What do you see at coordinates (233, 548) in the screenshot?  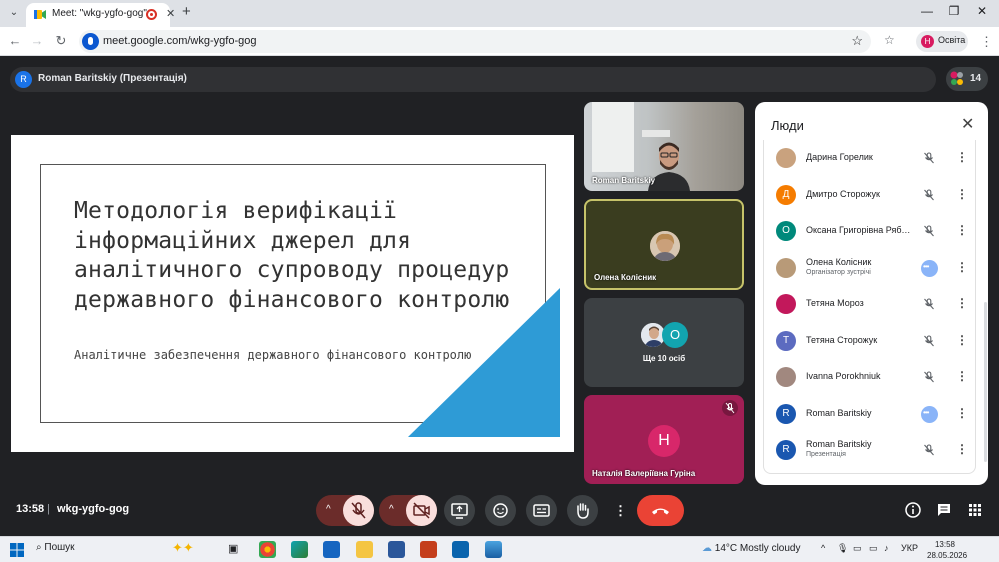 I see `task-view-icon: ▣` at bounding box center [233, 548].